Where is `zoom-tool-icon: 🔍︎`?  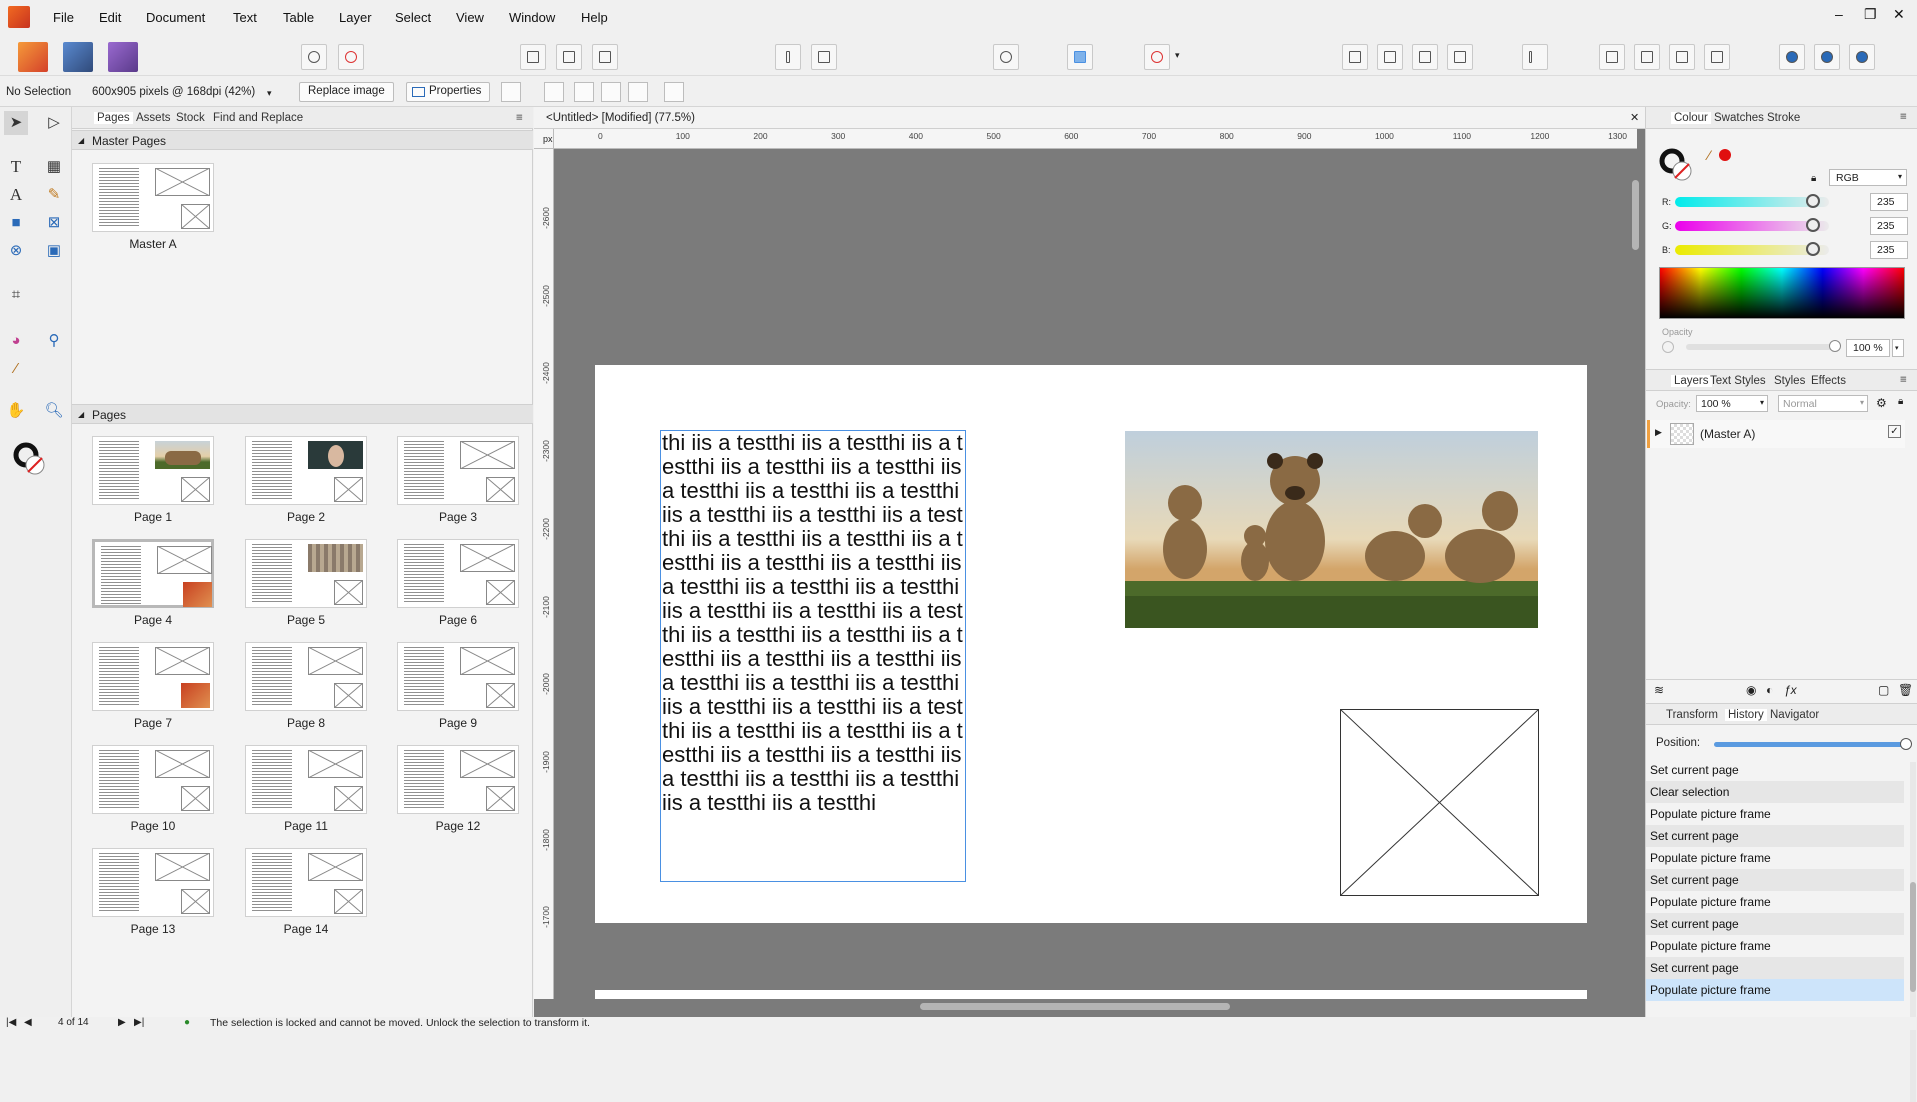 zoom-tool-icon: 🔍︎ is located at coordinates (54, 411).